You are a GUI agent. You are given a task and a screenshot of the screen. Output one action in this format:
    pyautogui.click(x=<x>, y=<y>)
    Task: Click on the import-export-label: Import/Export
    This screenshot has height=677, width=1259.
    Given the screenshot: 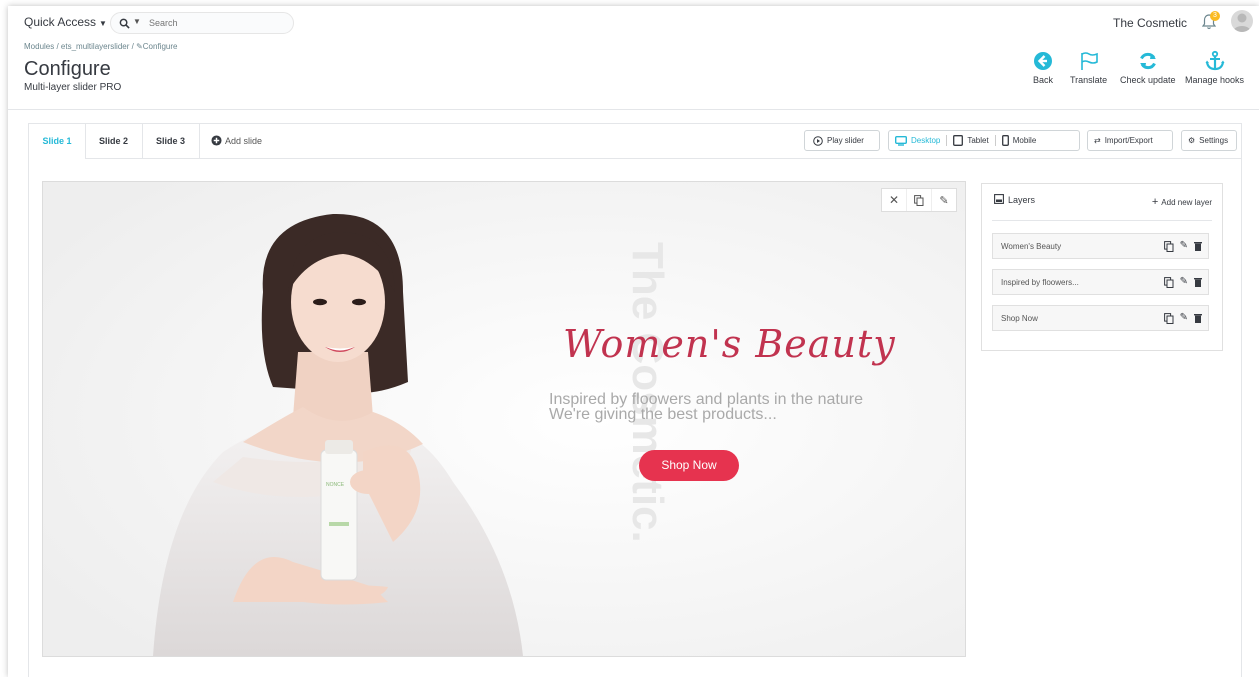 What is the action you would take?
    pyautogui.click(x=1128, y=140)
    